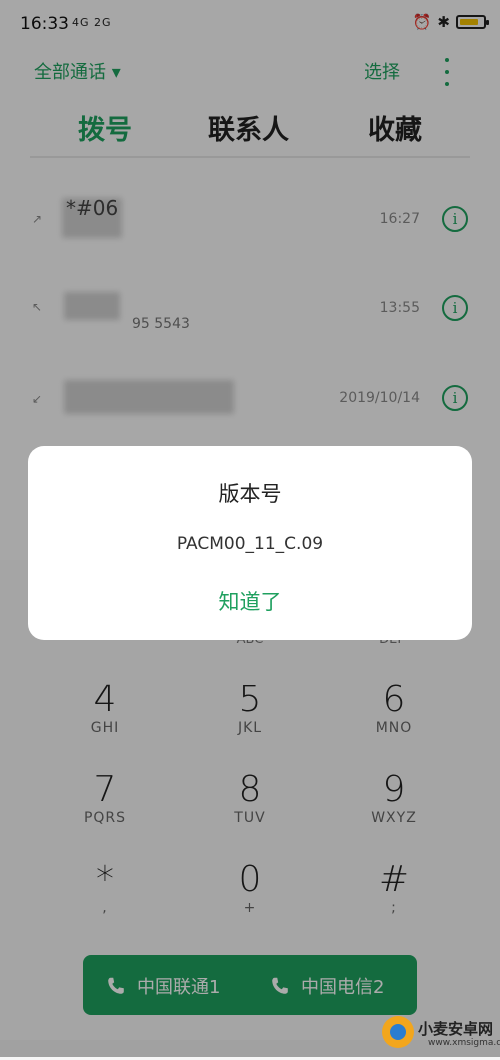 The image size is (500, 1060). What do you see at coordinates (464, 1043) in the screenshot?
I see `watermark-url: www.xmsigma.com` at bounding box center [464, 1043].